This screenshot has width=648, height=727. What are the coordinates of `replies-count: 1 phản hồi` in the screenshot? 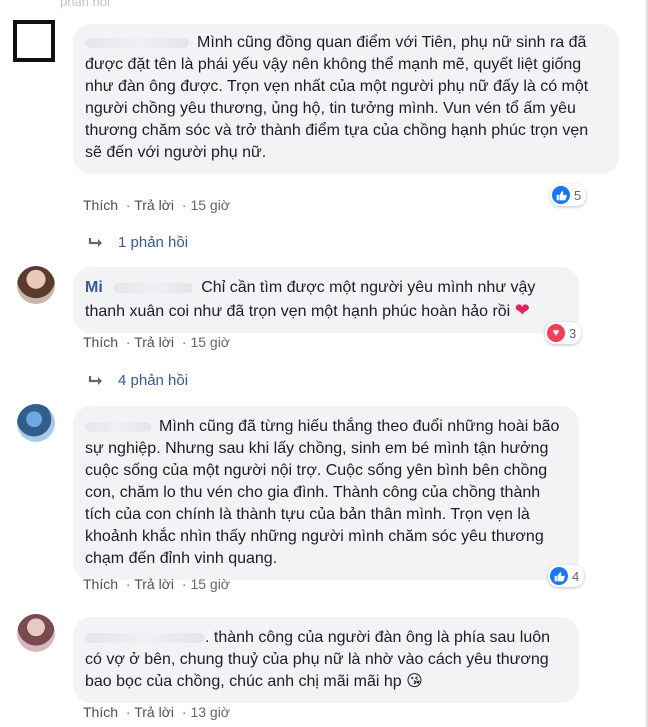 It's located at (153, 242).